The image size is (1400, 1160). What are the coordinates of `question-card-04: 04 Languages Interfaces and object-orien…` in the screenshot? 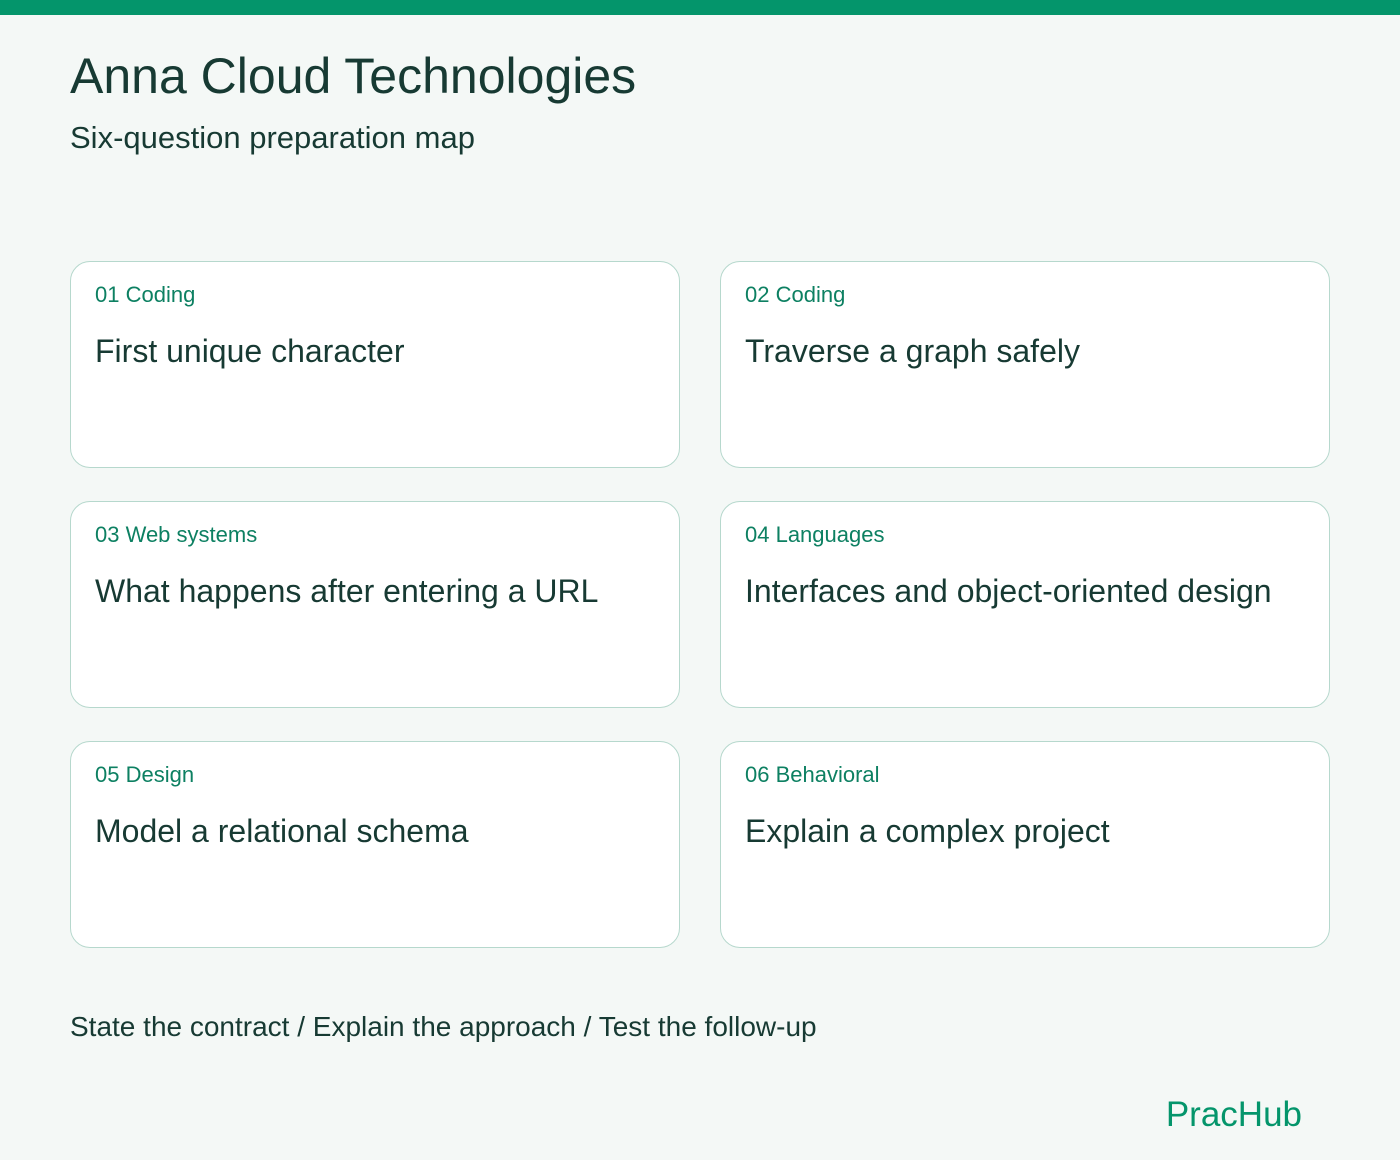 It's located at (1025, 604).